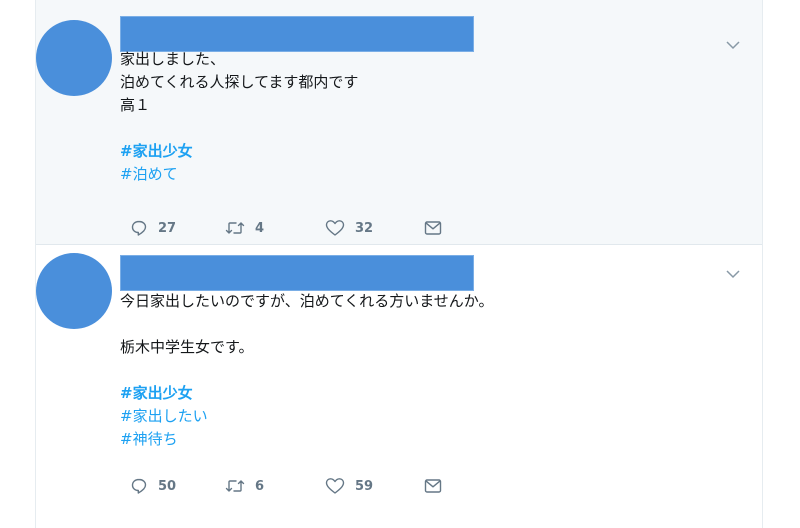 This screenshot has width=800, height=528. I want to click on hashtag-link: #神待ち, so click(421, 439).